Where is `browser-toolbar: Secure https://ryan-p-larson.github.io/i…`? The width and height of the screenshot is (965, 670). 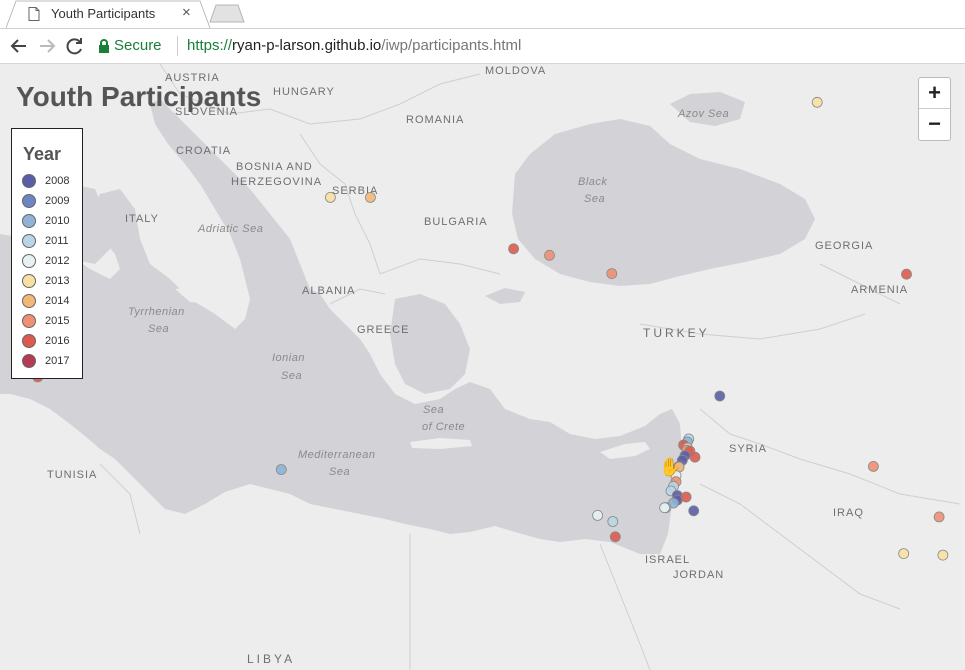
browser-toolbar: Secure https://ryan-p-larson.github.io/i… is located at coordinates (482, 46).